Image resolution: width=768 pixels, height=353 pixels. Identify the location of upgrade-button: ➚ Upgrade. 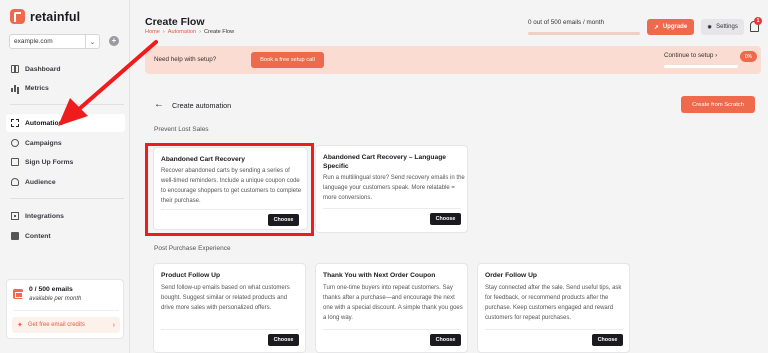
(670, 27).